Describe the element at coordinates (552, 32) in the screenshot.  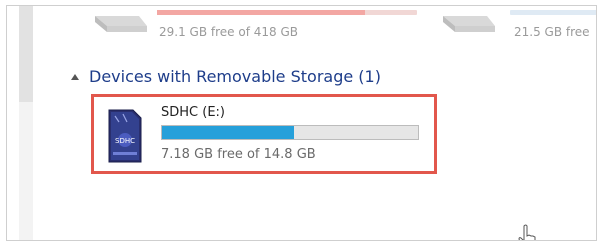
I see `drive-free-space-text: 21.5 GB free` at that location.